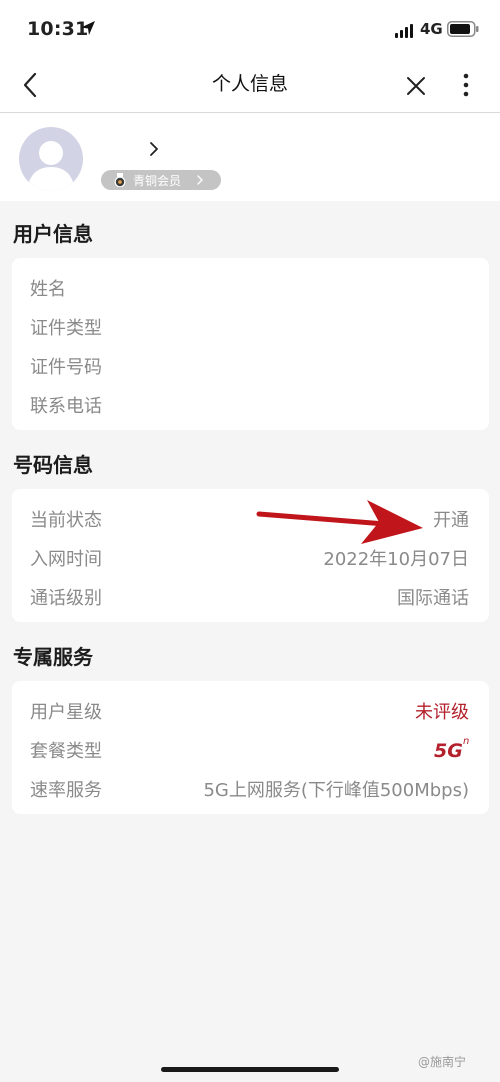 The image size is (500, 1082). I want to click on annotation-arrow-icon, so click(339, 522).